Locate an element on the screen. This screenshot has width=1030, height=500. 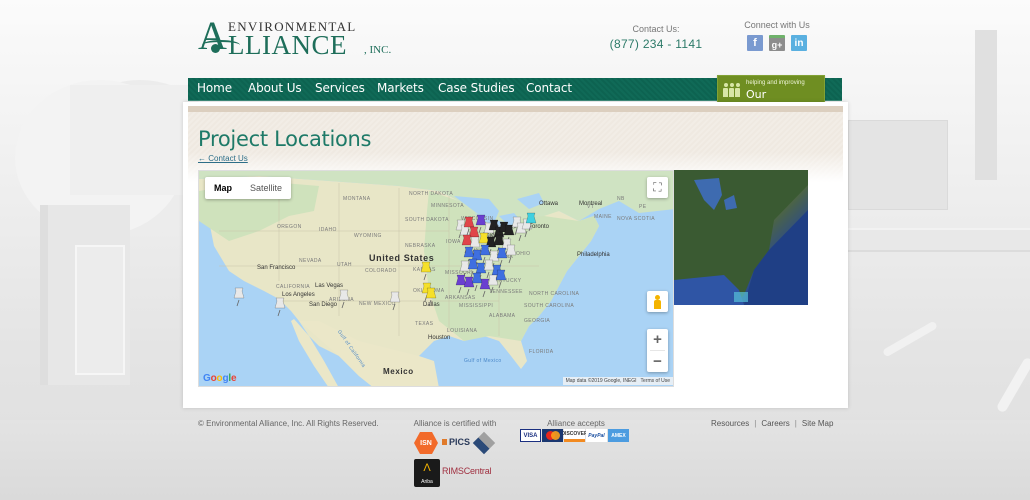
footer-link-careers: Careers is located at coordinates (775, 423).